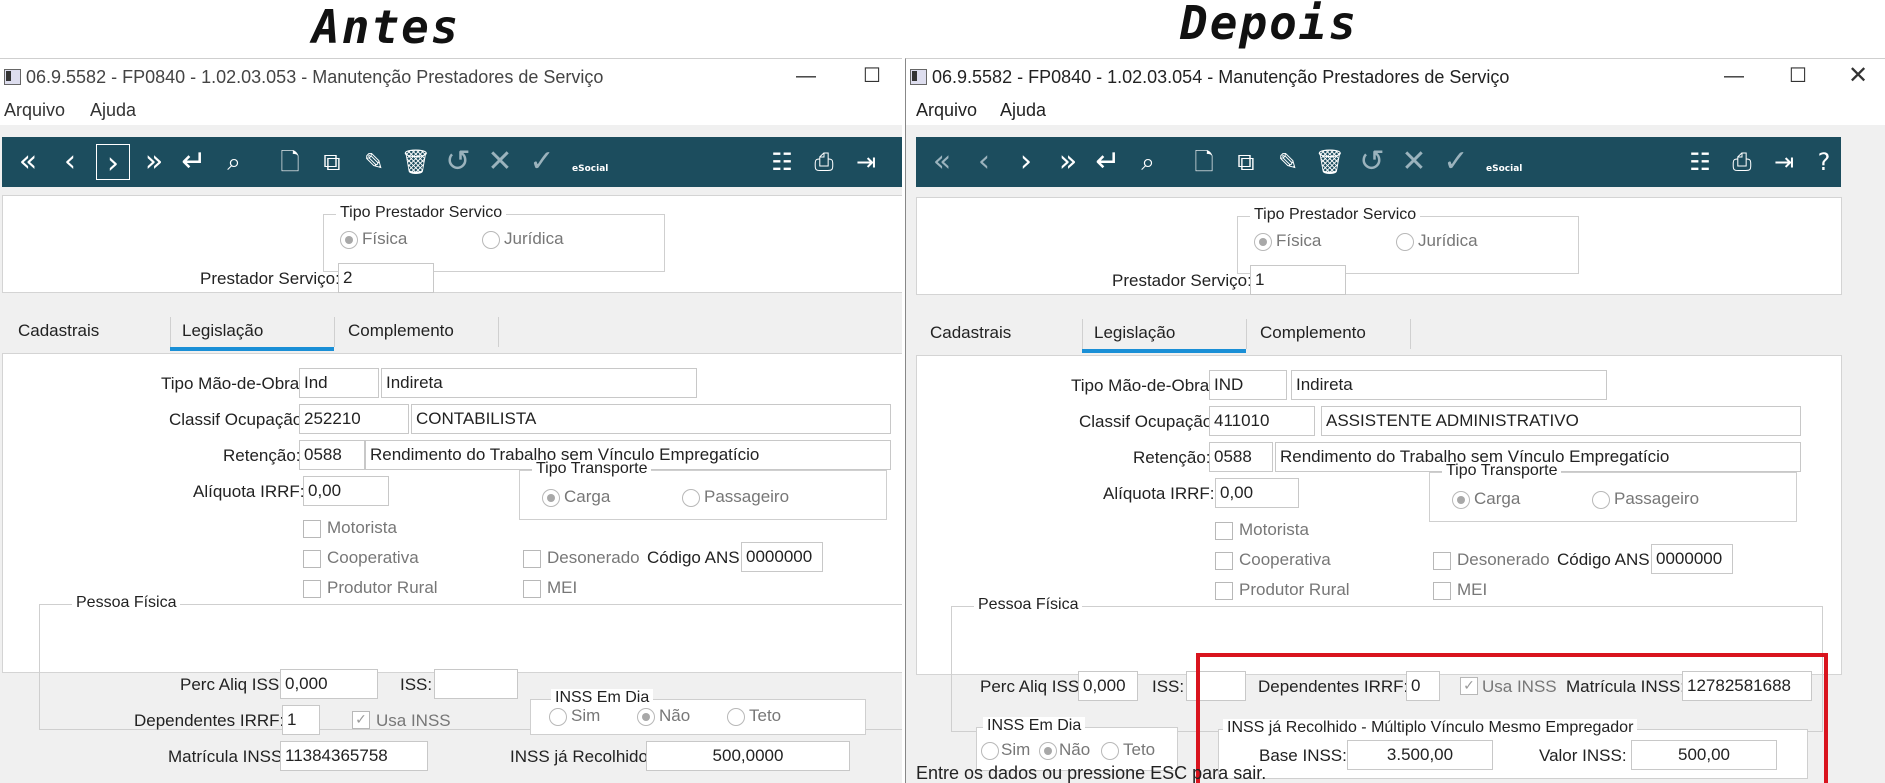  Describe the element at coordinates (1032, 686) in the screenshot. I see `perc-aliq-label: Perc Aliq ISS:` at that location.